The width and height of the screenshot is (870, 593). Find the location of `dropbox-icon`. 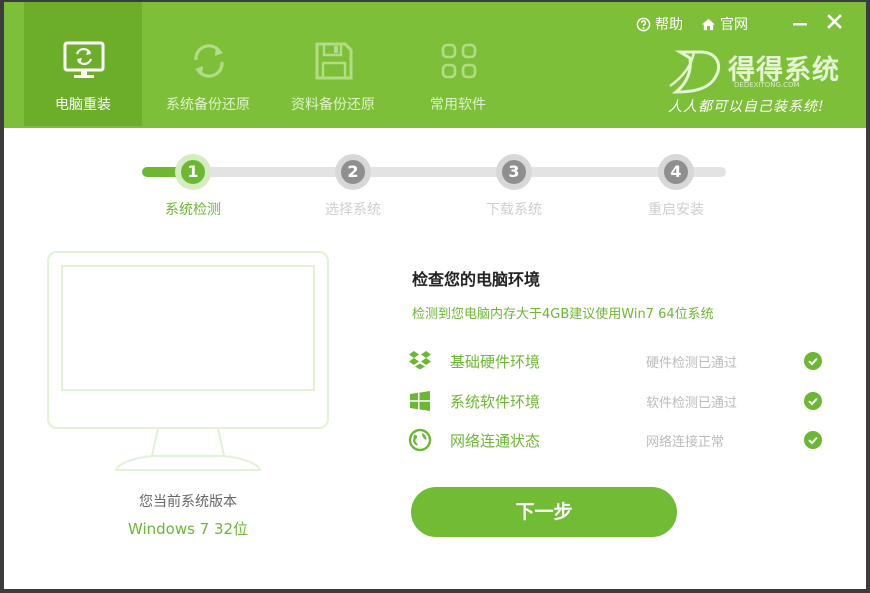

dropbox-icon is located at coordinates (420, 360).